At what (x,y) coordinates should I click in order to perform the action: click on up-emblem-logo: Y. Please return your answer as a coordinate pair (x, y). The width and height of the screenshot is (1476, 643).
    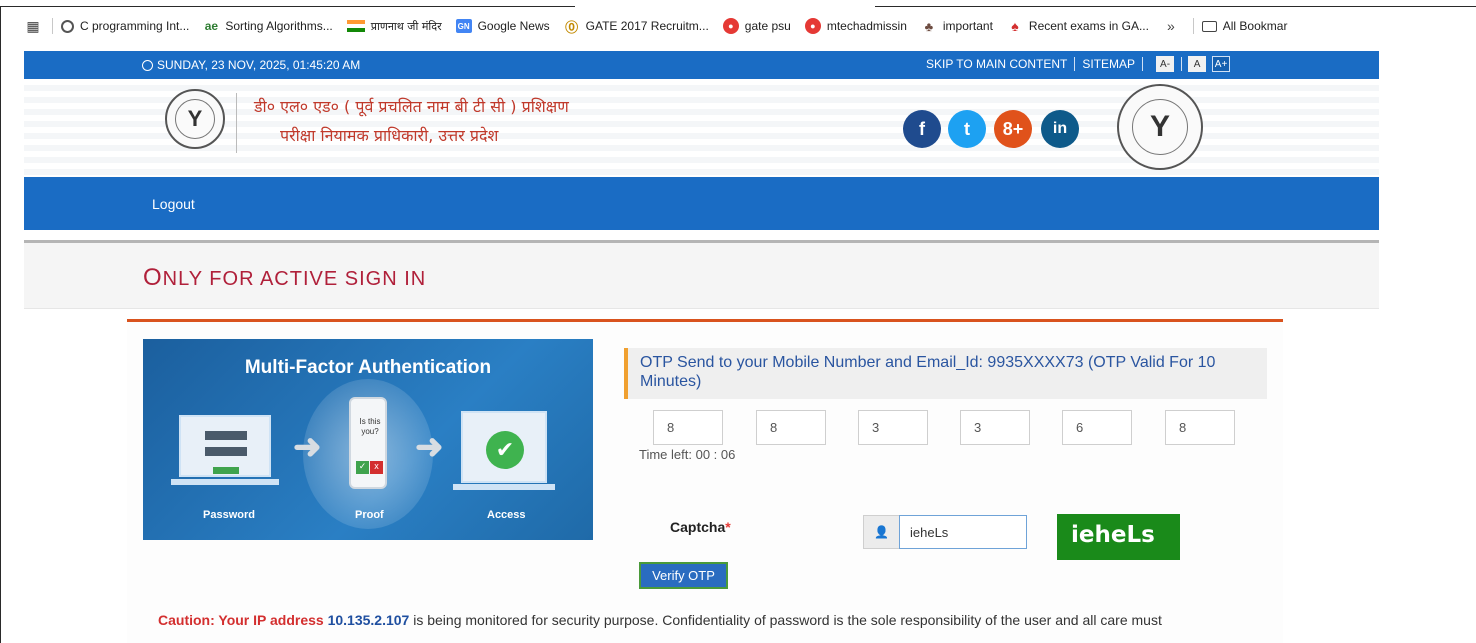
    Looking at the image, I should click on (195, 119).